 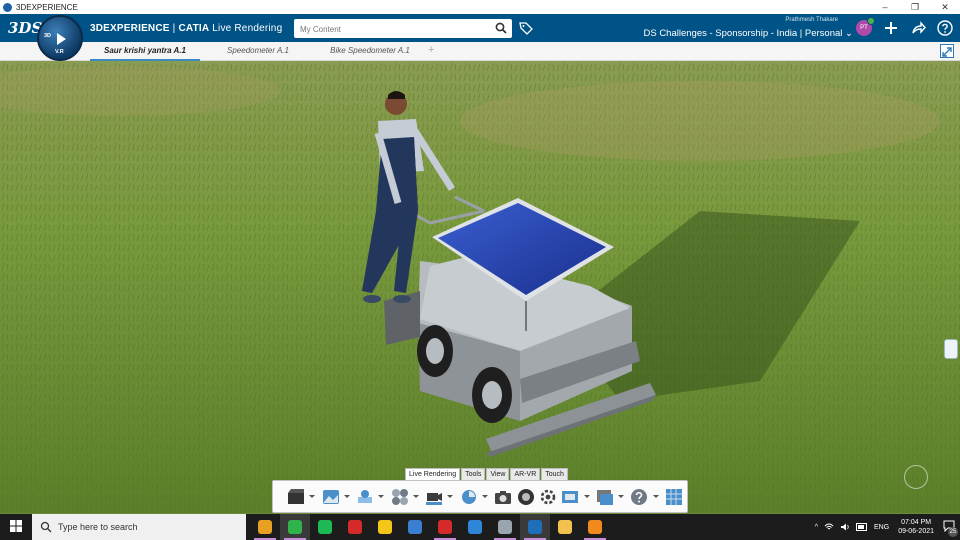 I want to click on windows-start-icon, so click(x=16, y=526).